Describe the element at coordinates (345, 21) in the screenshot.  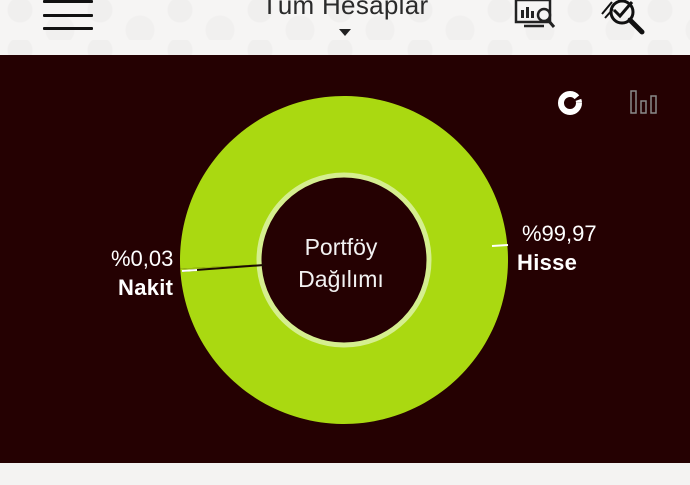
I see `account-selector: Tüm Hesaplar` at that location.